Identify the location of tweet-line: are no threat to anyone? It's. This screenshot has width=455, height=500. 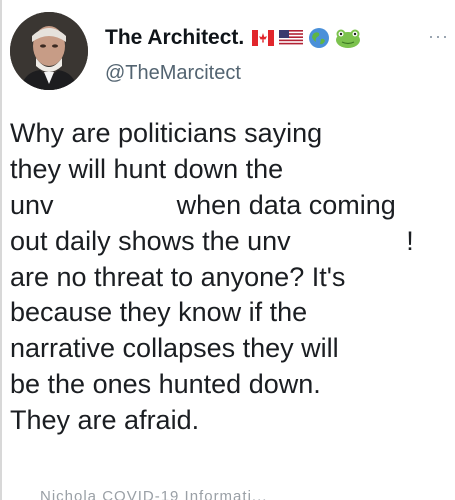
(178, 276).